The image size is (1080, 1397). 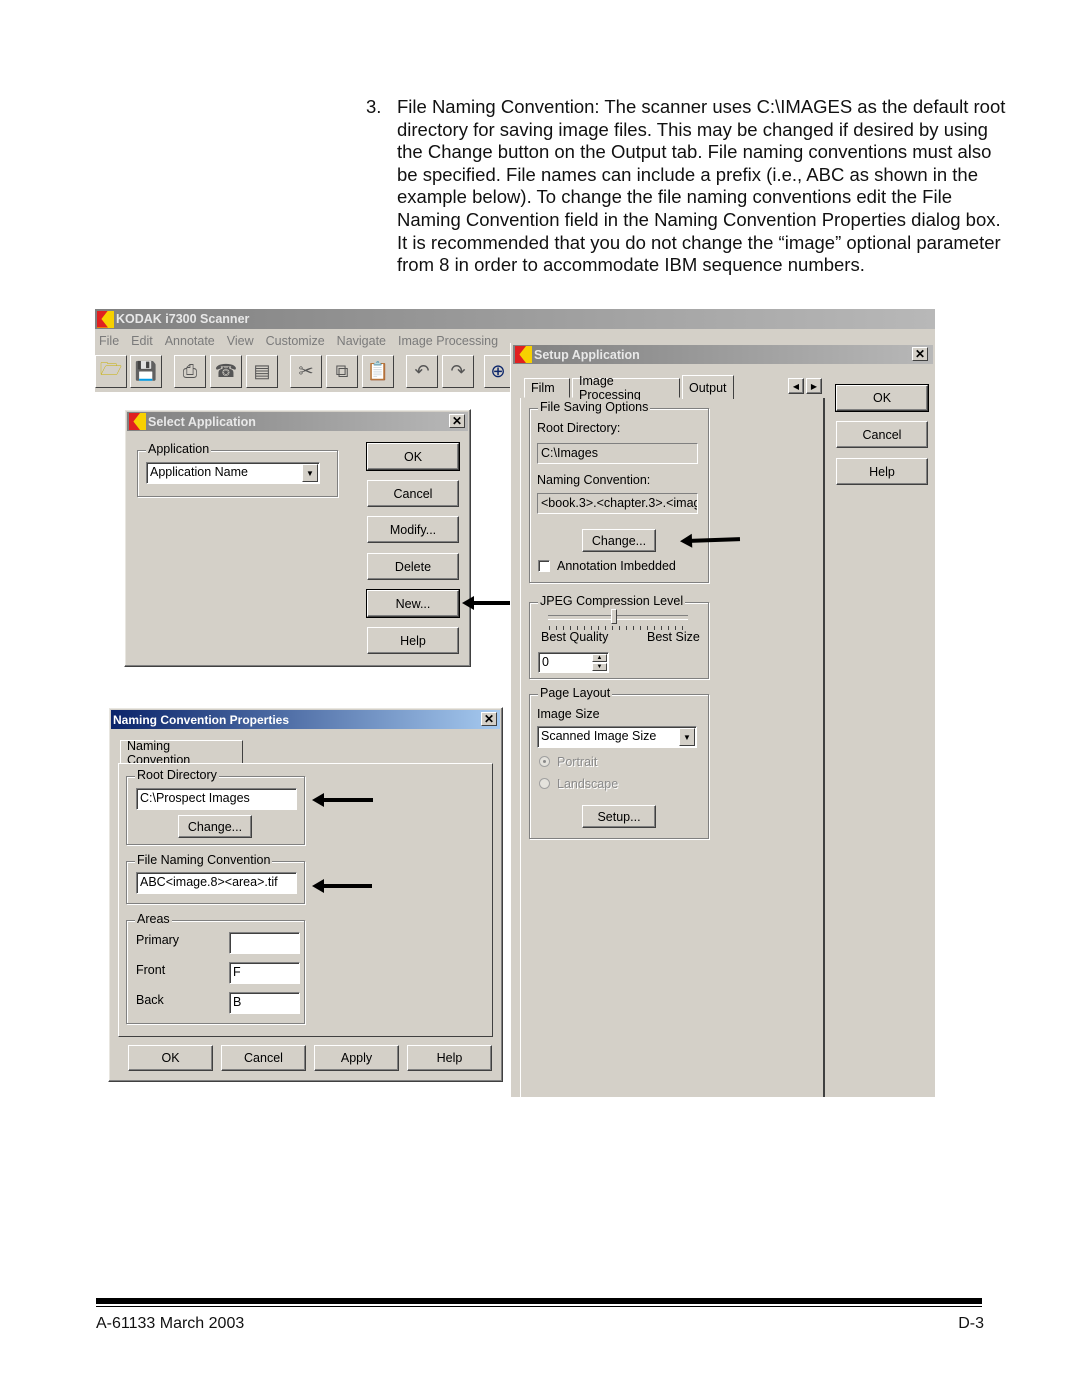 I want to click on arrow-right-icon: ▶, so click(x=814, y=386).